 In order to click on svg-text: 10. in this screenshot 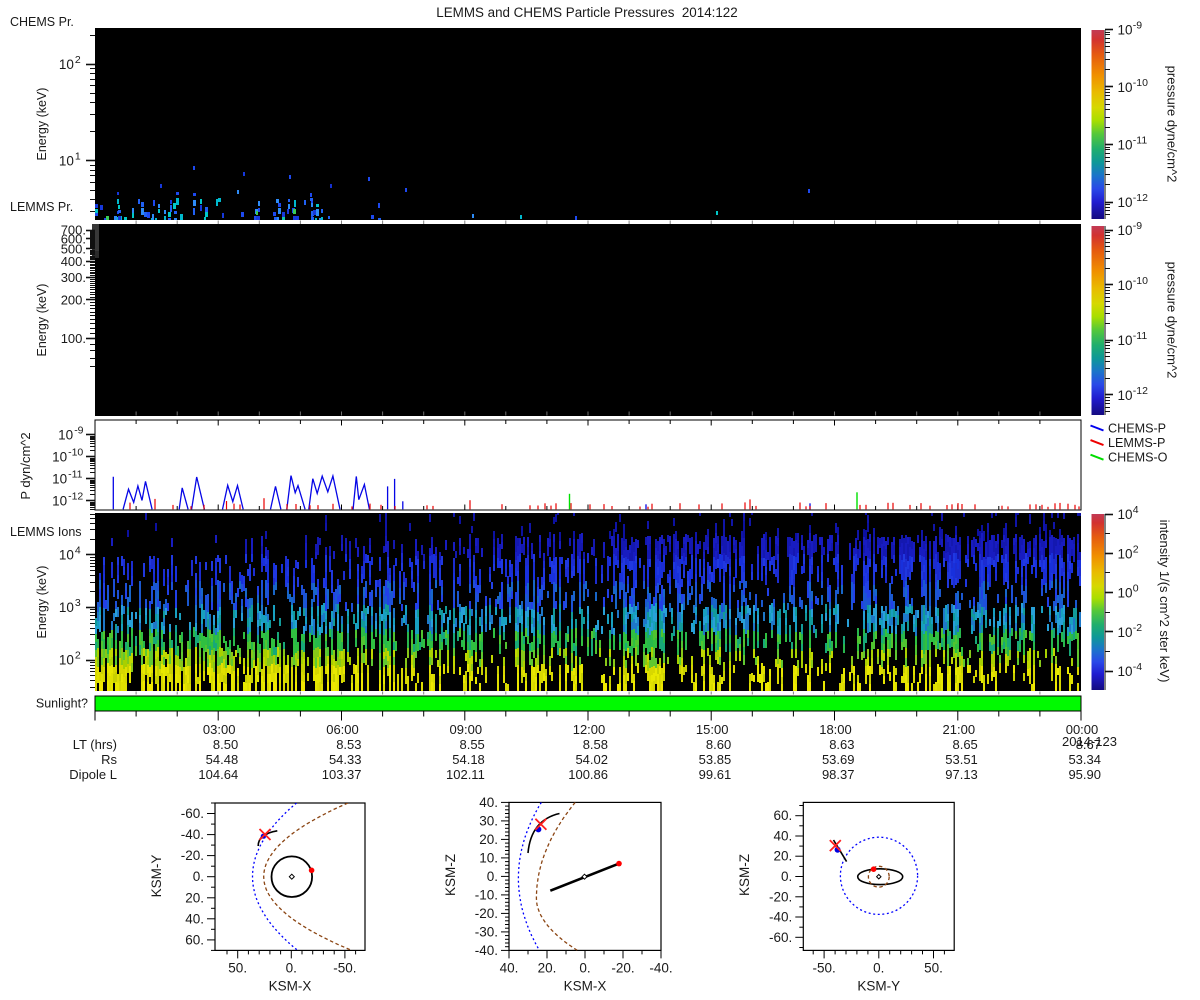, I will do `click(488, 857)`.